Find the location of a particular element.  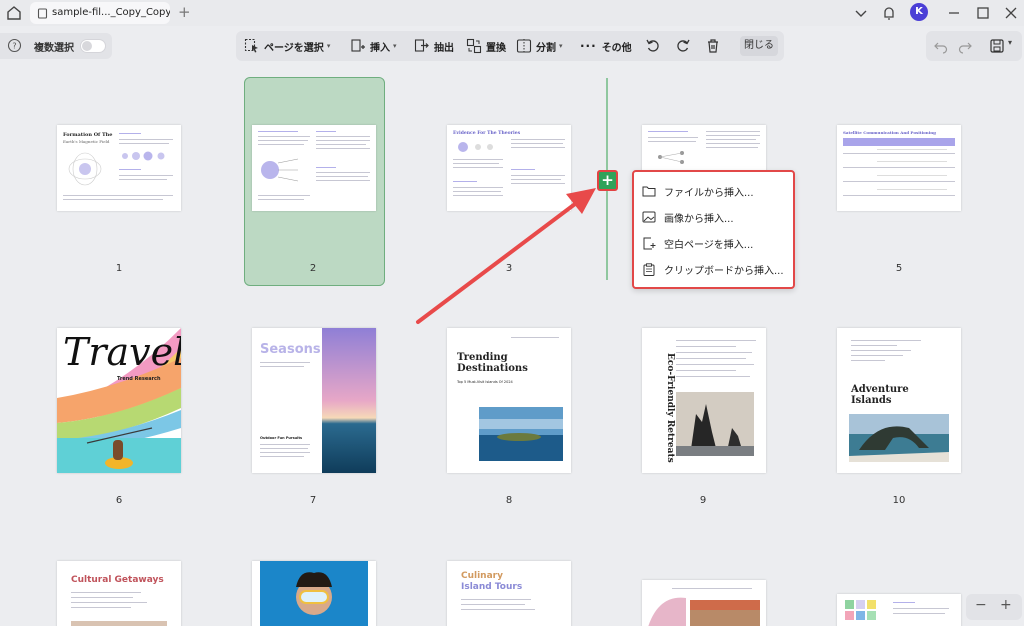

new-tab-button: + is located at coordinates (184, 12).